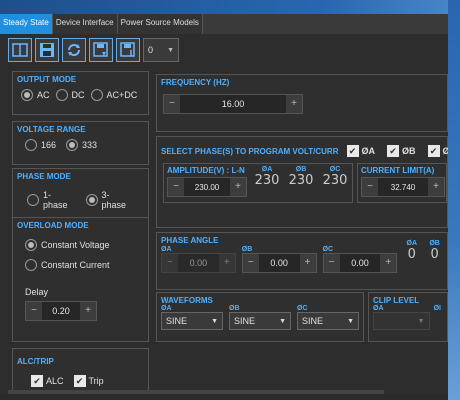 The width and height of the screenshot is (460, 400). What do you see at coordinates (176, 187) in the screenshot?
I see `amplitude-decrement-button: −` at bounding box center [176, 187].